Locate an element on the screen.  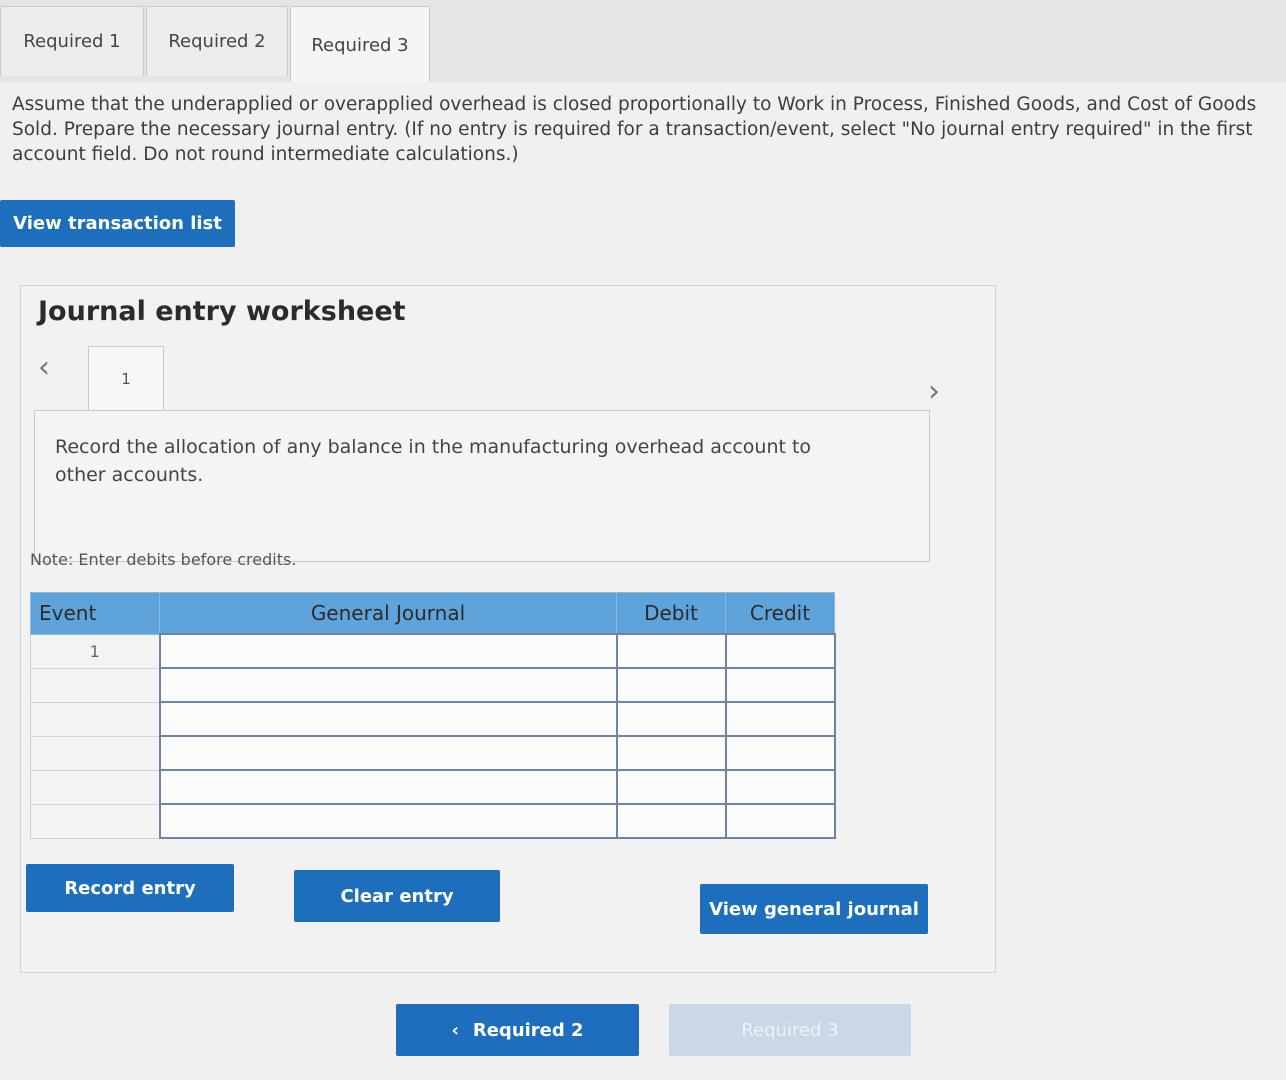
journal-header-row: Event General Journal Debit Credit is located at coordinates (432, 613).